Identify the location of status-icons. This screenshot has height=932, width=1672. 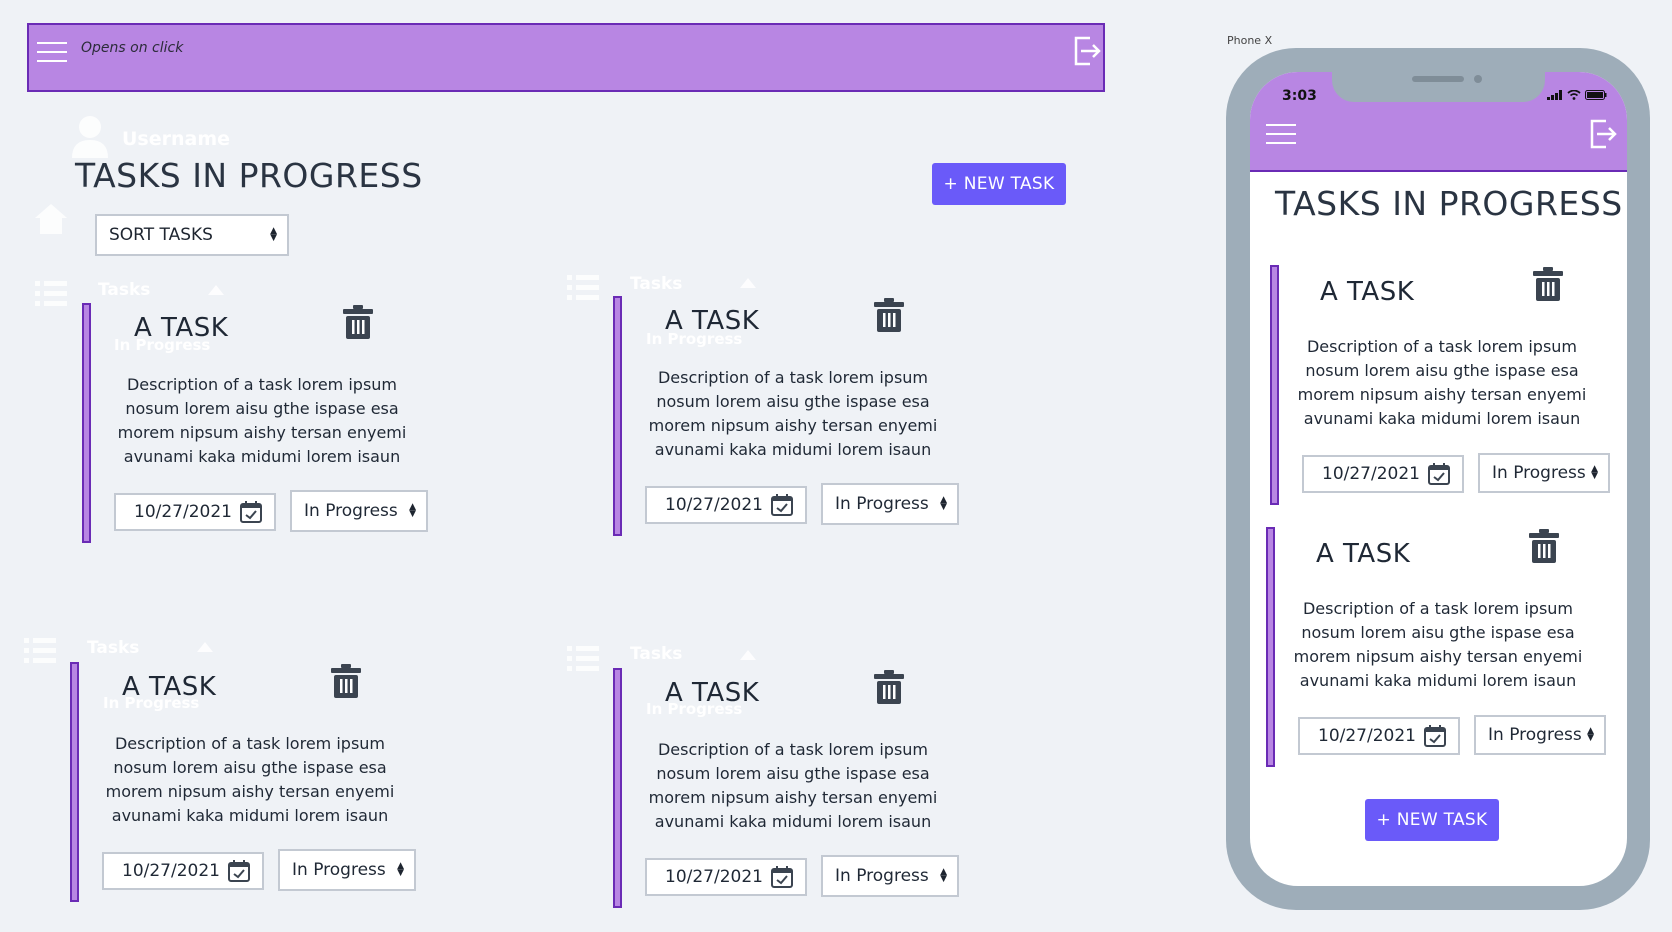
(1577, 95).